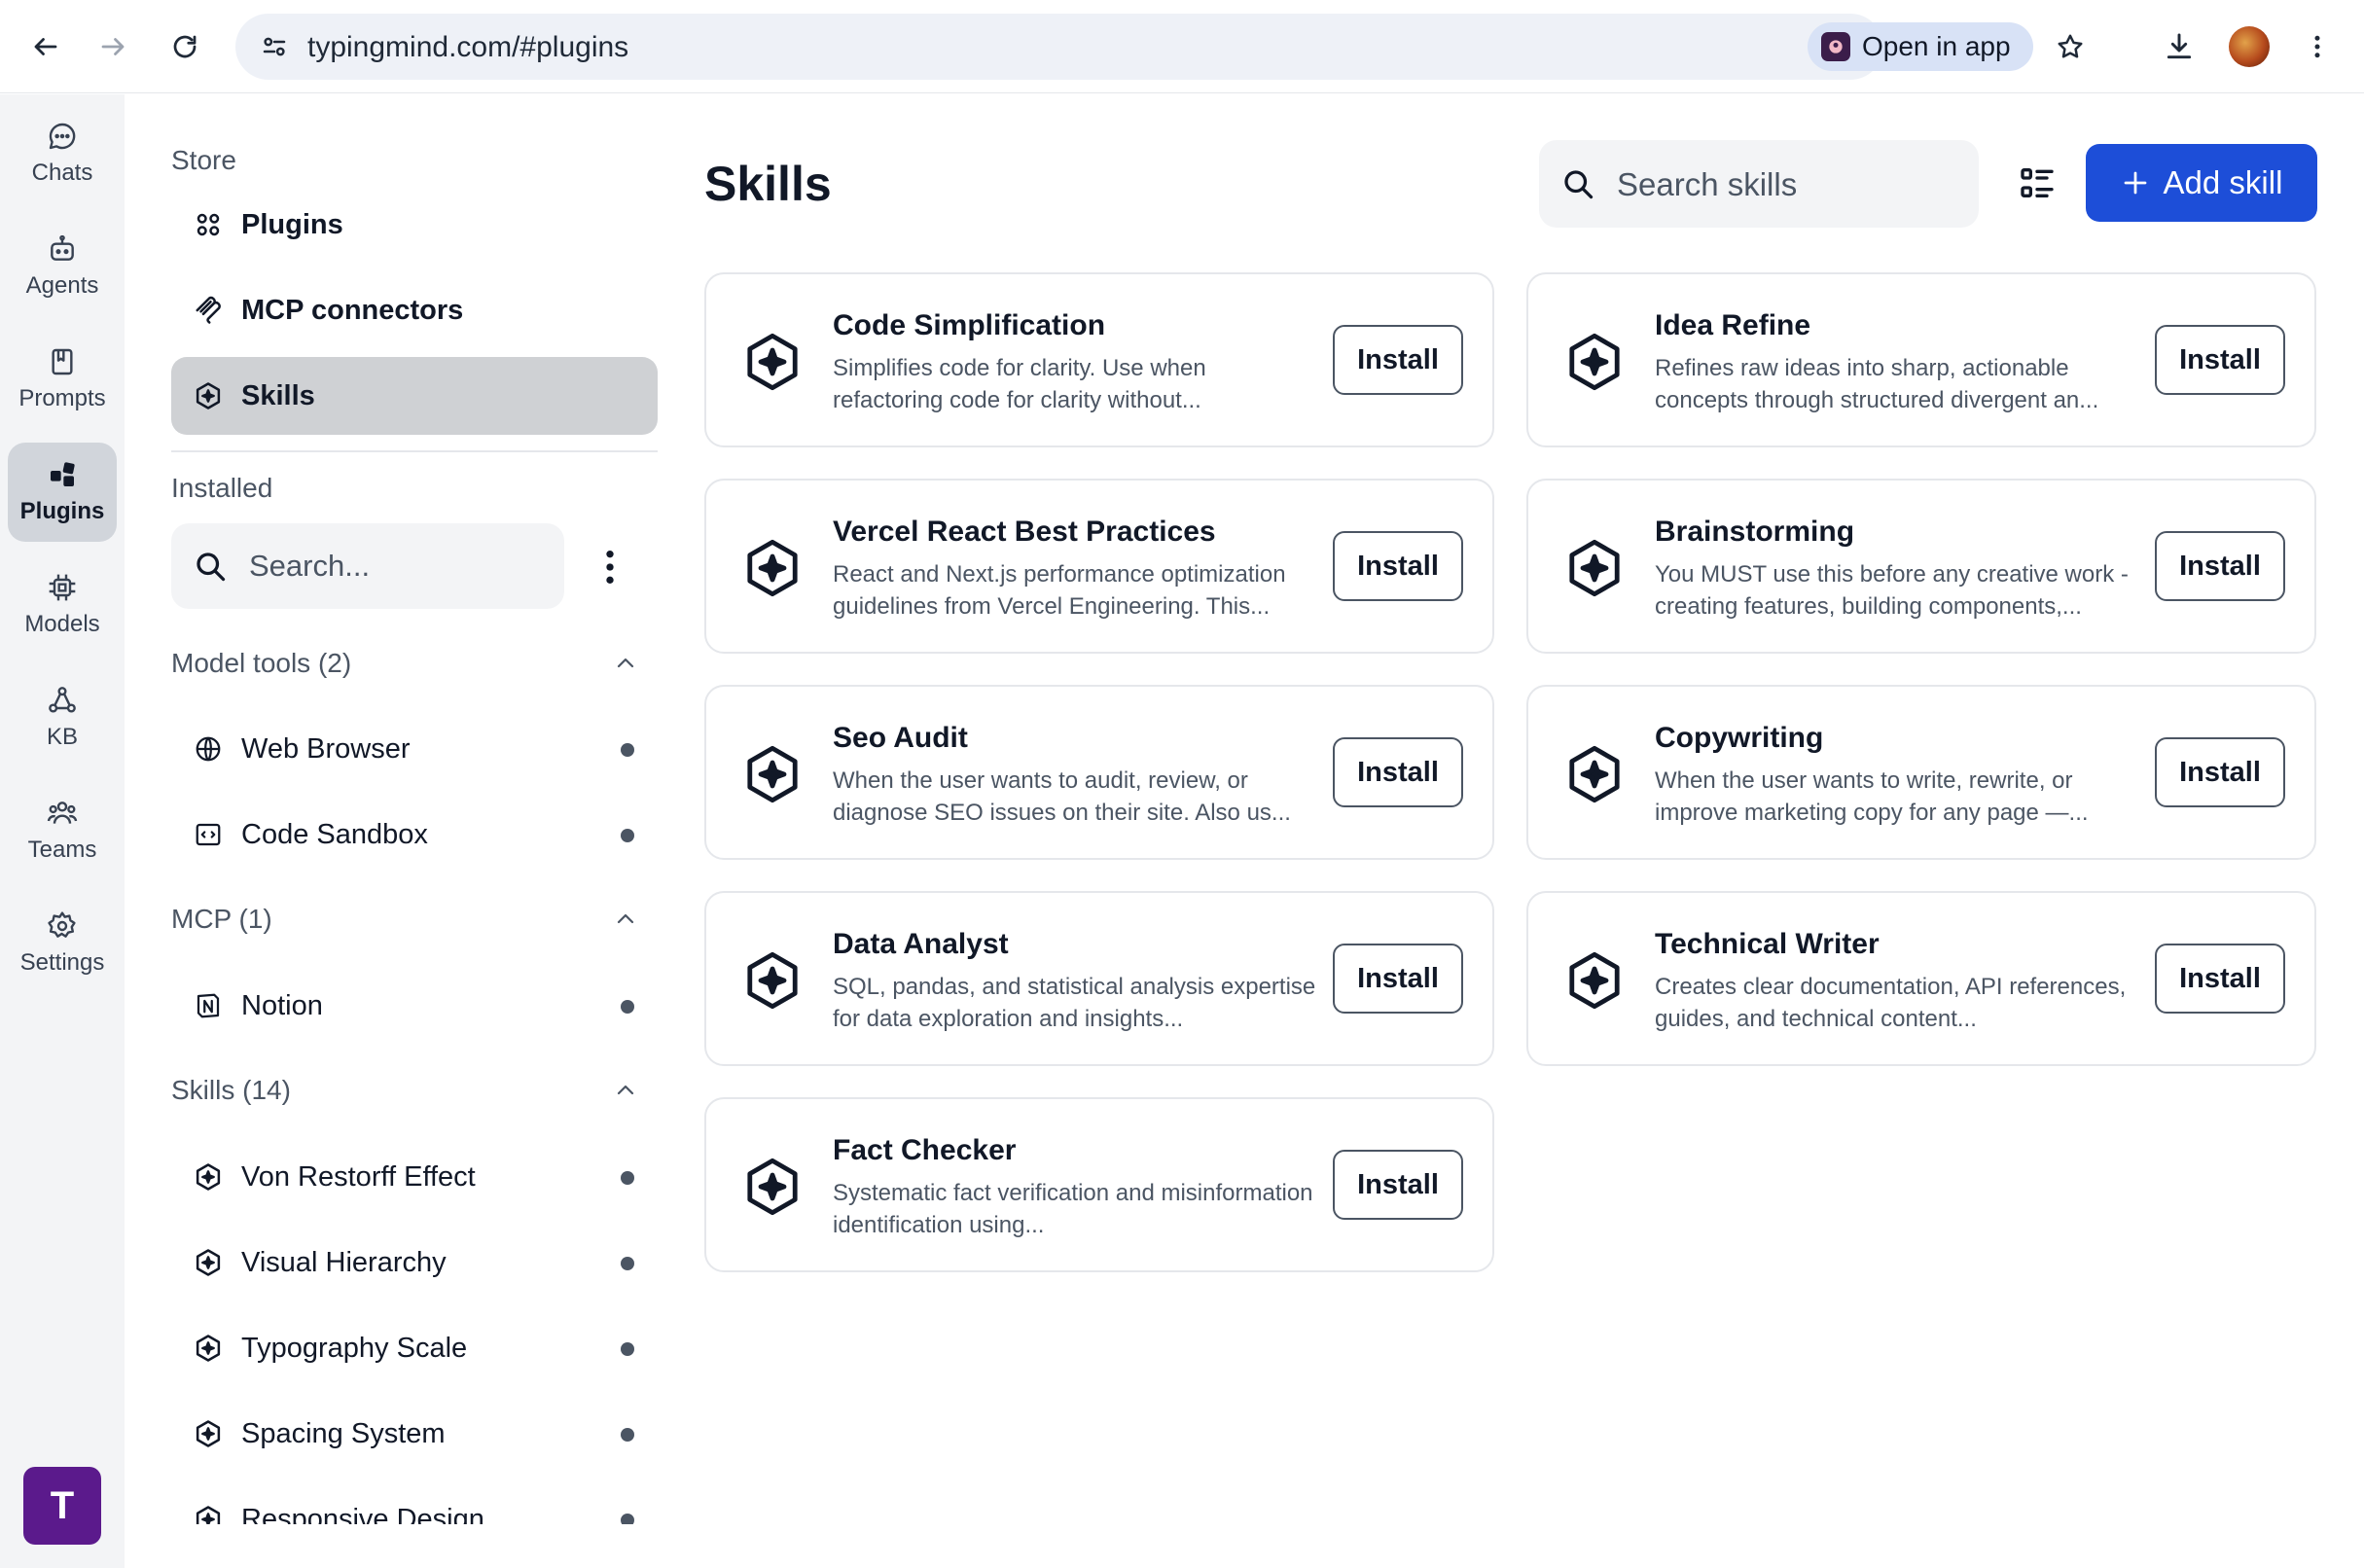 The width and height of the screenshot is (2364, 1568). Describe the element at coordinates (414, 1434) in the screenshot. I see `installed-item-skill: Spacing System` at that location.